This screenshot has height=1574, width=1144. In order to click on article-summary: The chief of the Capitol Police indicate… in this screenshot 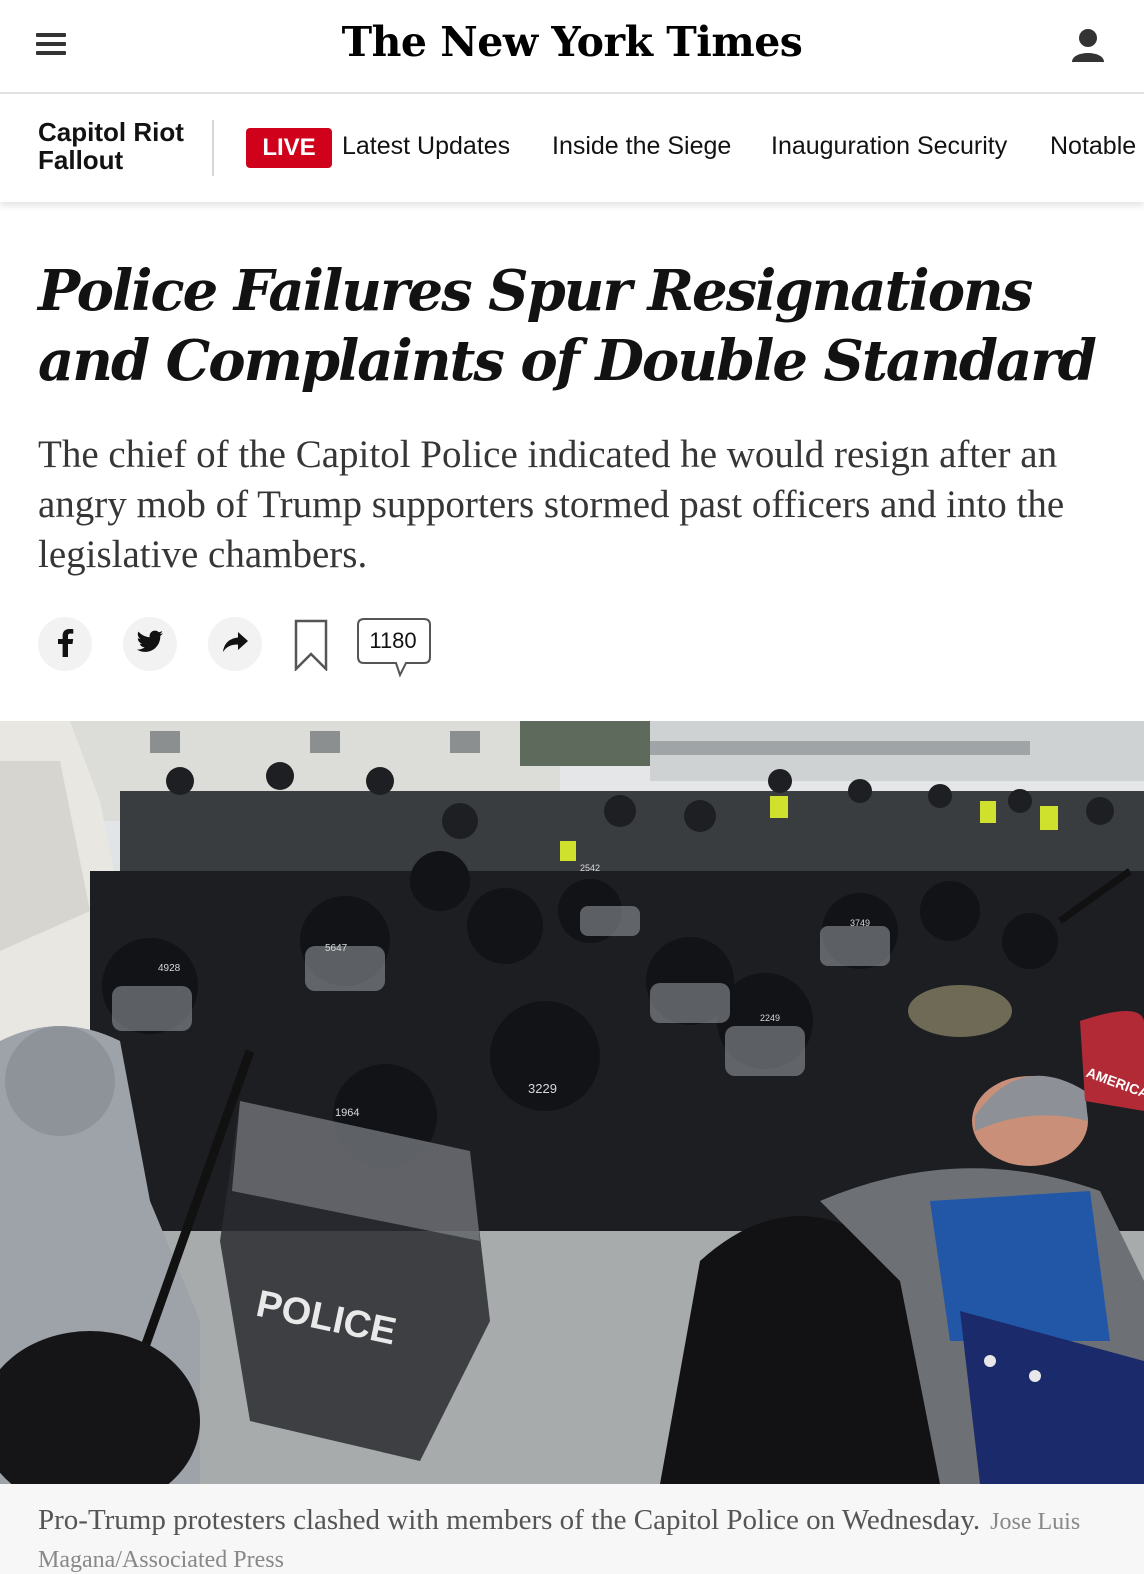, I will do `click(551, 504)`.